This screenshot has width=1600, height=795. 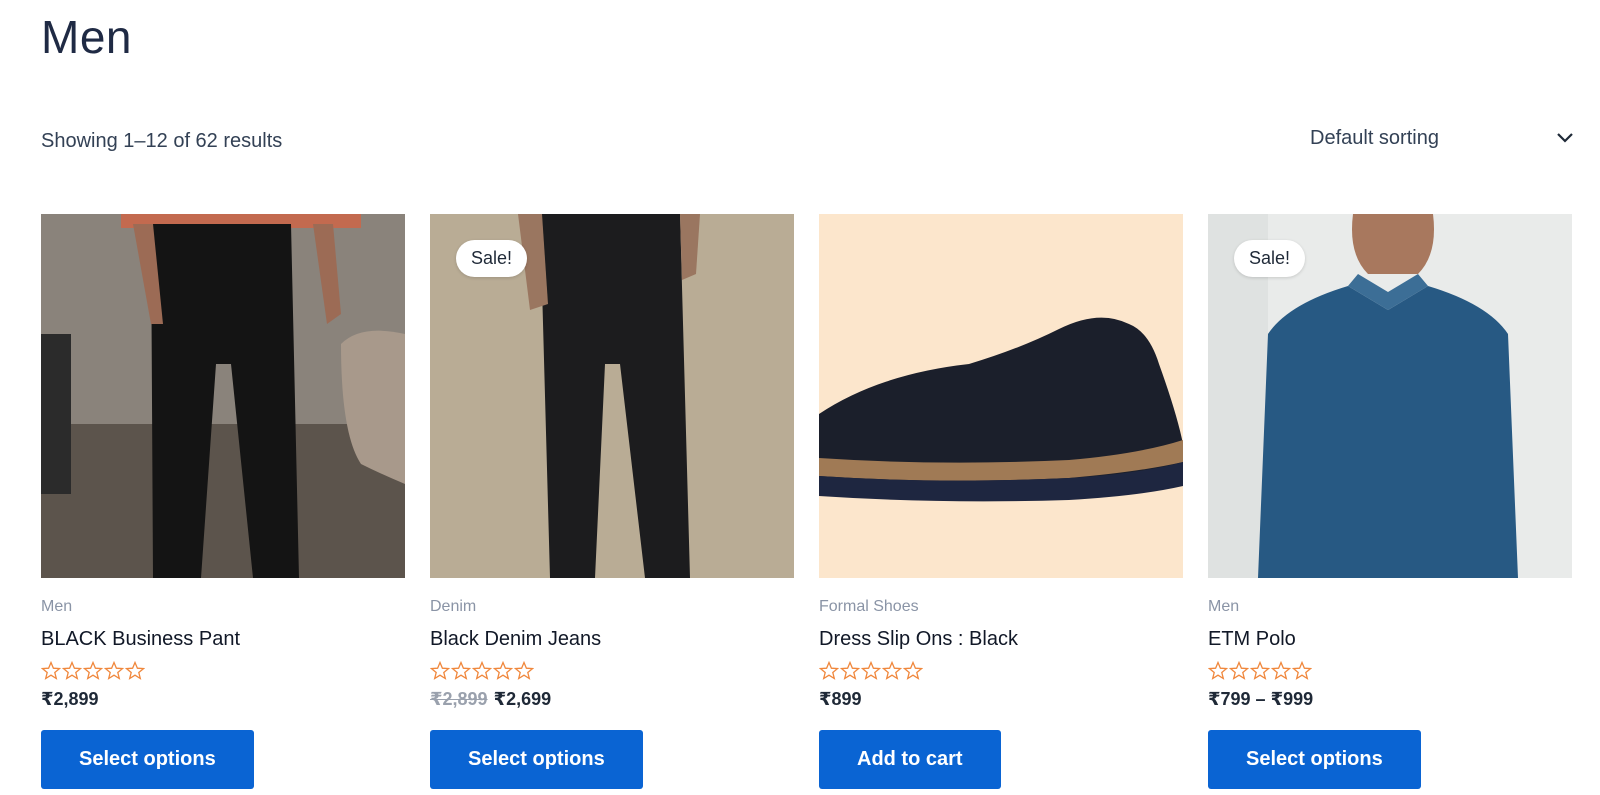 I want to click on product-image-etm-polo: Sale!, so click(x=1390, y=396).